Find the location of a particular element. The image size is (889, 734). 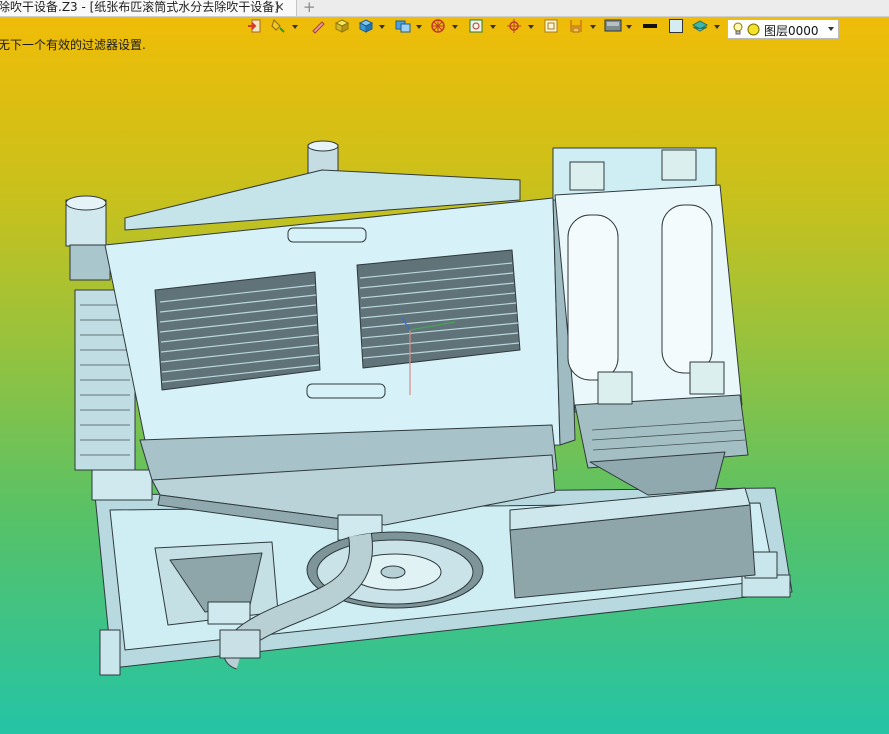

line-style-icon is located at coordinates (650, 29).